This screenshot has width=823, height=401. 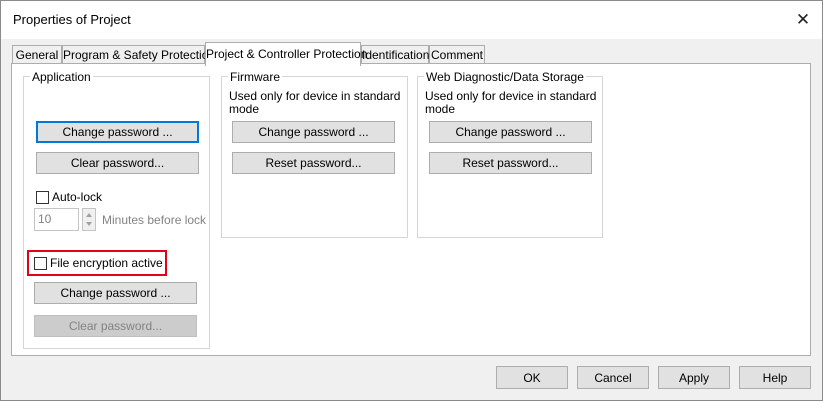 What do you see at coordinates (244, 109) in the screenshot?
I see `firmware-note-2: mode` at bounding box center [244, 109].